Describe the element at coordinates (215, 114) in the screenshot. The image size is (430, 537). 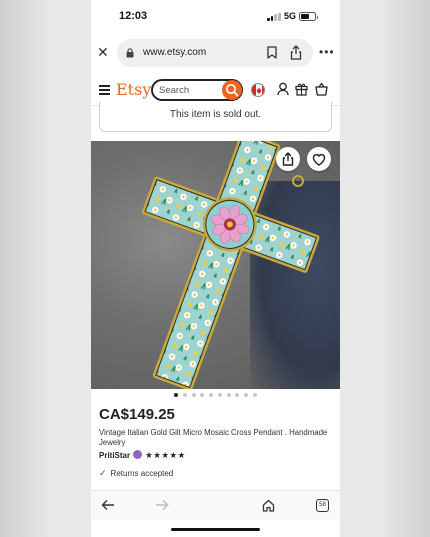
I see `sold-out-text: This item is sold out.` at that location.